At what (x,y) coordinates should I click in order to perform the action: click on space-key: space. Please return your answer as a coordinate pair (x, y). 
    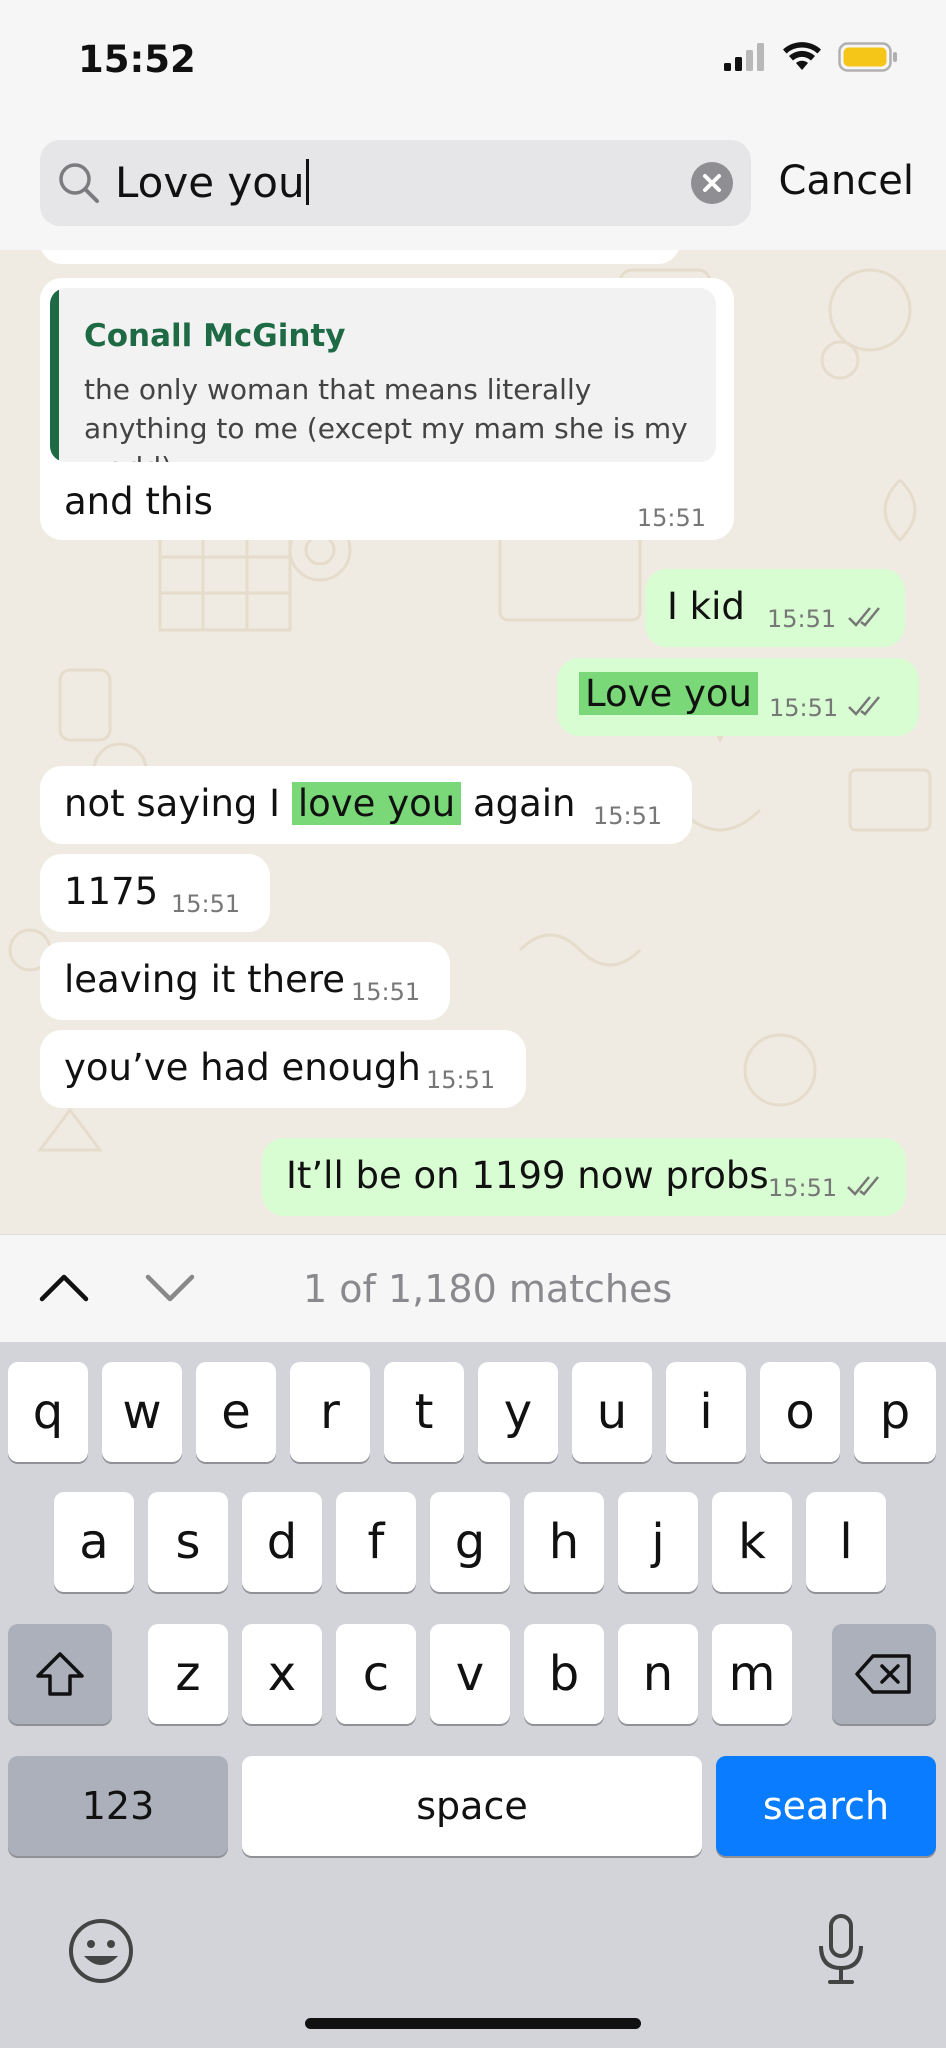
    Looking at the image, I should click on (472, 1806).